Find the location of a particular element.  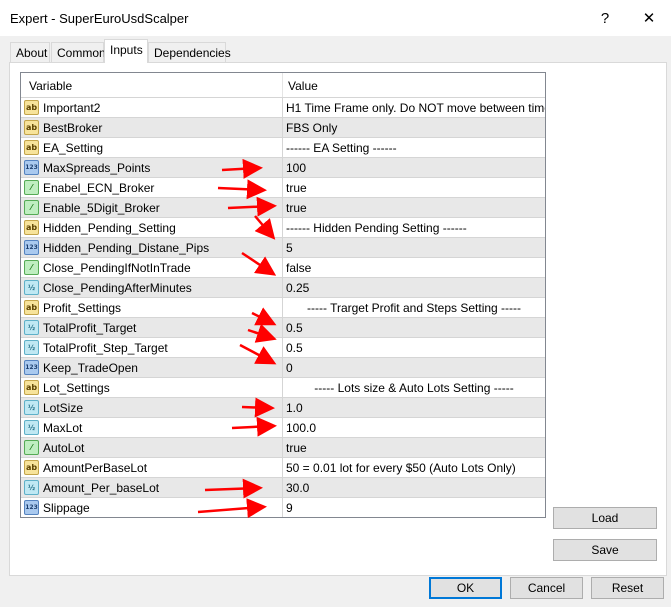

table-row: ⁄ Enabel_ECN_Broker true is located at coordinates (283, 187).